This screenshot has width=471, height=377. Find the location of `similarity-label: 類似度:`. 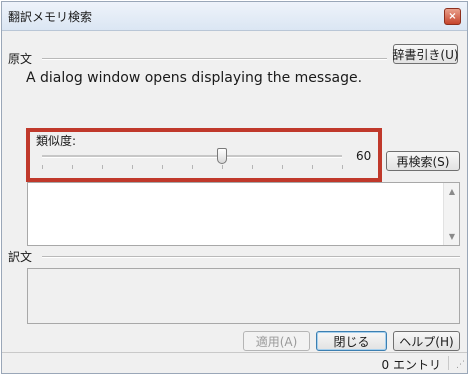

similarity-label: 類似度: is located at coordinates (56, 141).